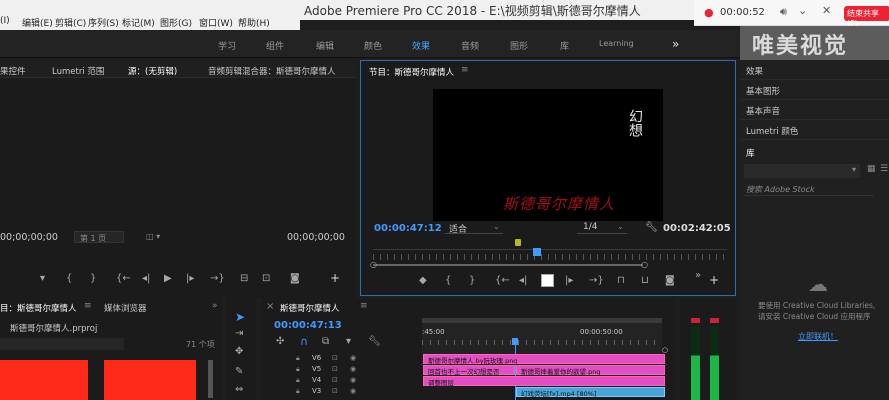 The image size is (889, 400). I want to click on menu-sequence: 序列(S), so click(103, 22).